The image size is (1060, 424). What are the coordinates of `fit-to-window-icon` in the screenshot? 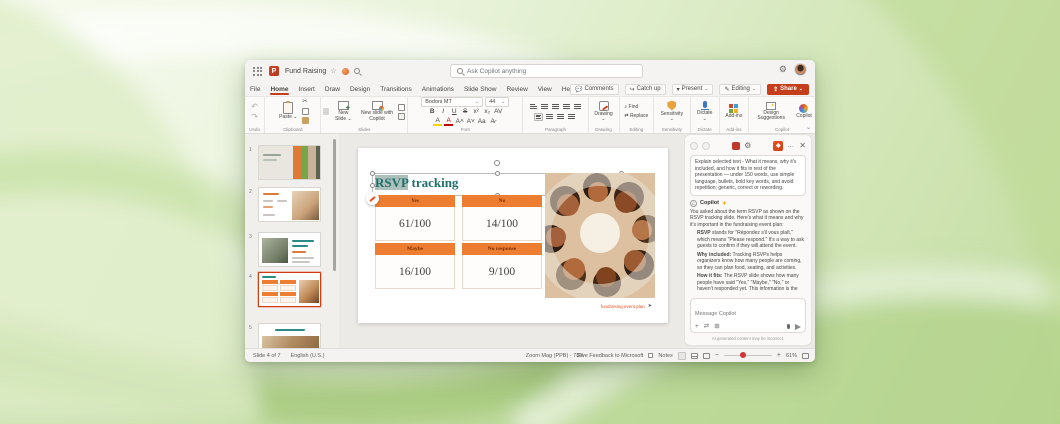 It's located at (805, 355).